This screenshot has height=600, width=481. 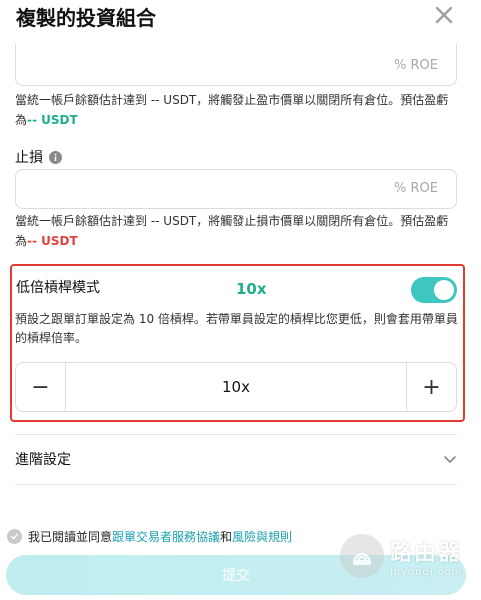 What do you see at coordinates (166, 537) in the screenshot?
I see `service-agreement-link: 跟單交易者服務協議` at bounding box center [166, 537].